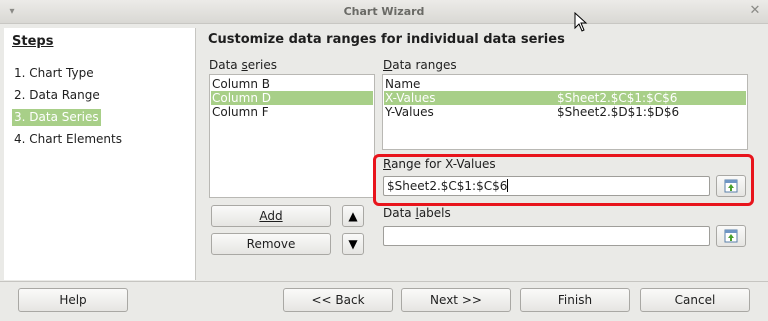 The height and width of the screenshot is (321, 768). Describe the element at coordinates (546, 186) in the screenshot. I see `range-for-input: $Sheet2.$C$1:$C$6` at that location.